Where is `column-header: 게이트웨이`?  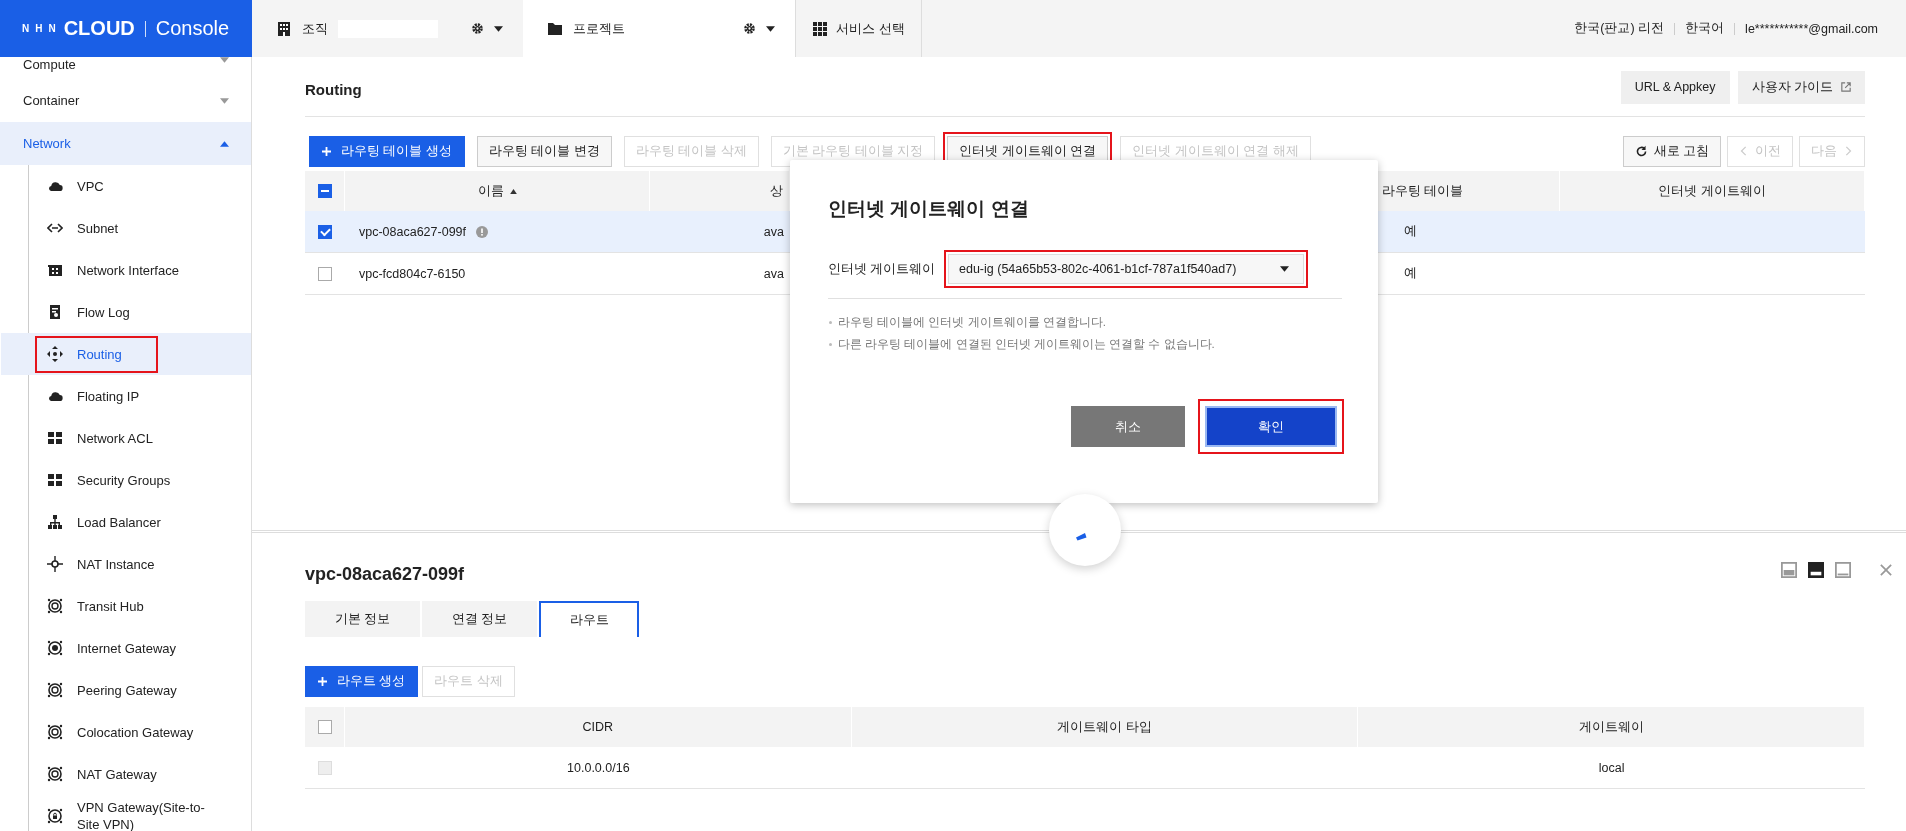 column-header: 게이트웨이 is located at coordinates (1611, 727).